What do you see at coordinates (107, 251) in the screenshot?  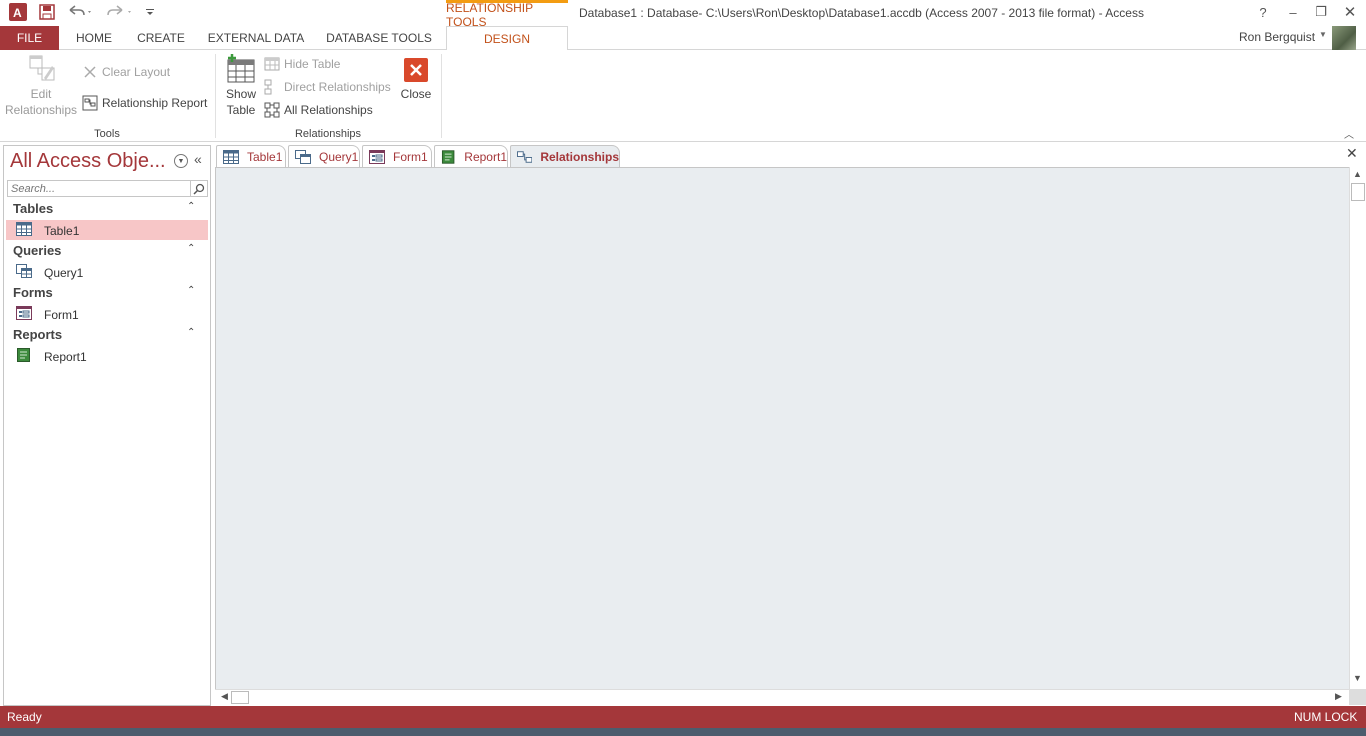 I see `nav-group-queries: Queries ⌃` at bounding box center [107, 251].